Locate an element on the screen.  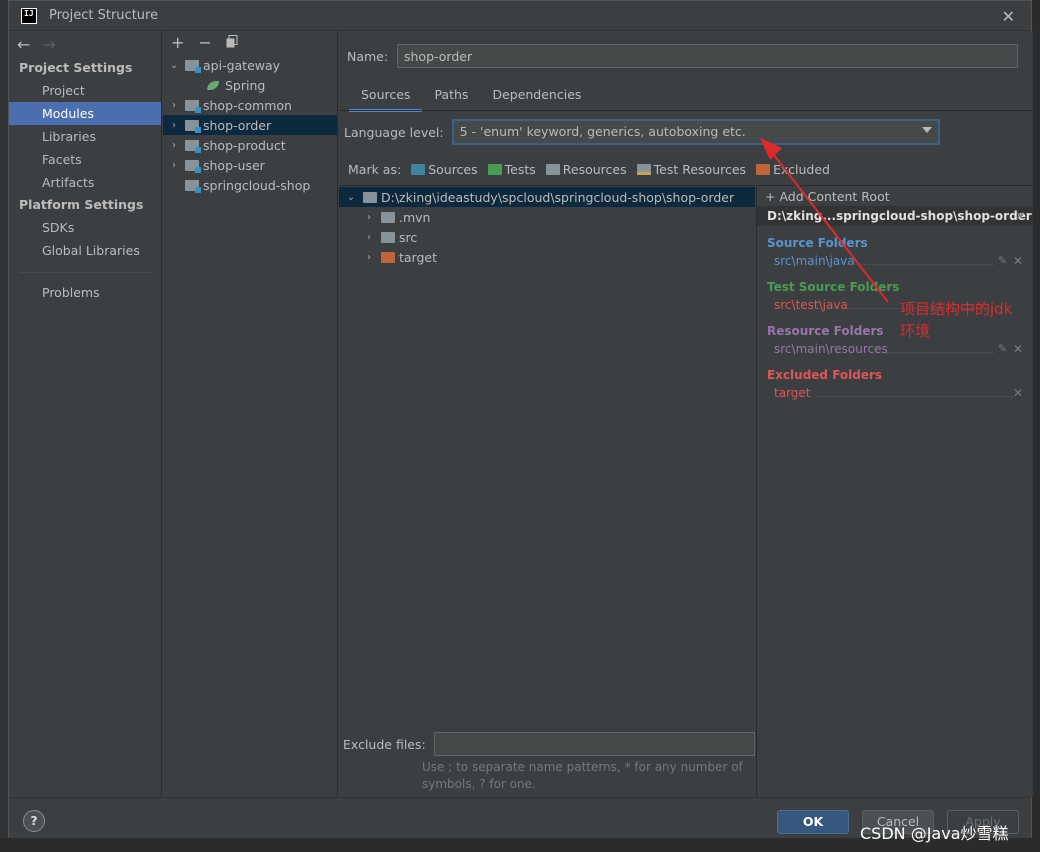
excluded-folder-path: target ✕ is located at coordinates (900, 393).